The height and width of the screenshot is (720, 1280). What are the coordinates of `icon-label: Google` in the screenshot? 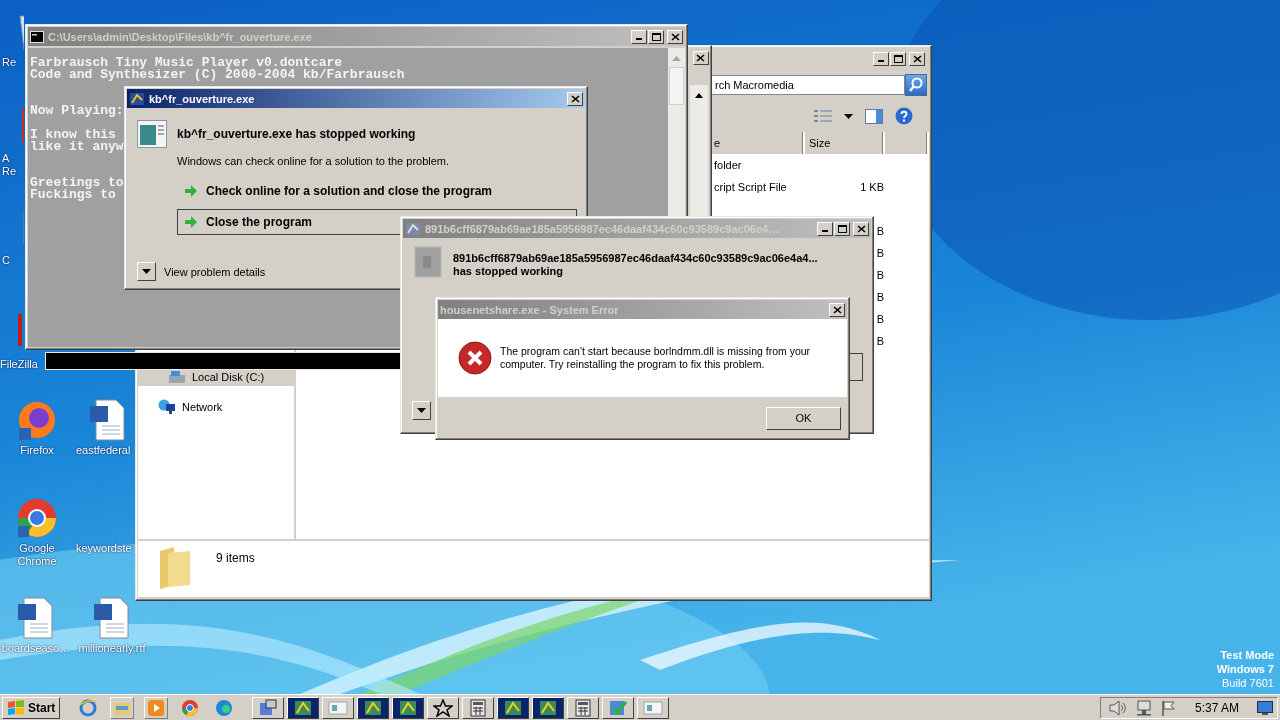 It's located at (37, 548).